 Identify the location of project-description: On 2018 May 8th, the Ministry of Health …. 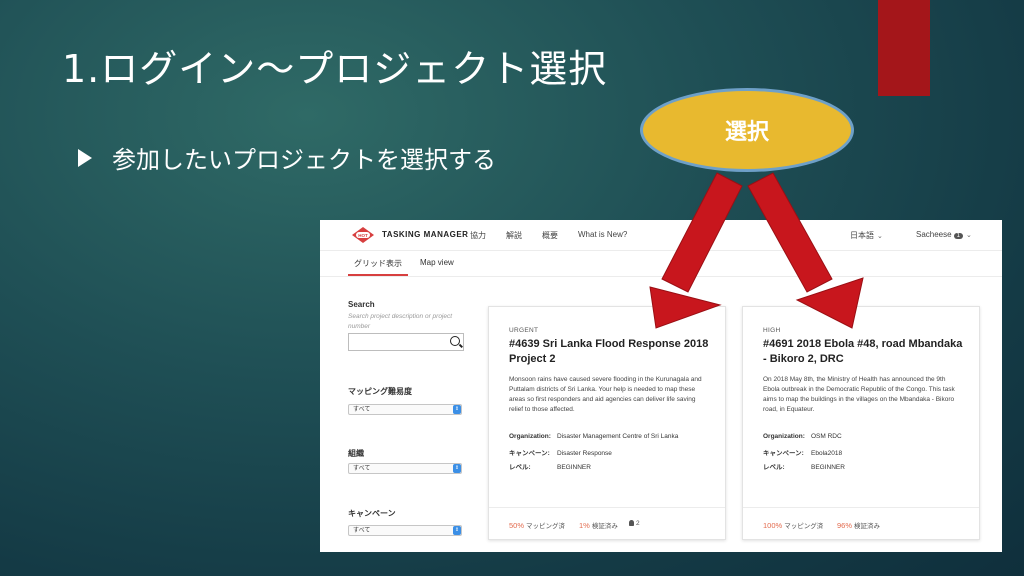
(859, 394).